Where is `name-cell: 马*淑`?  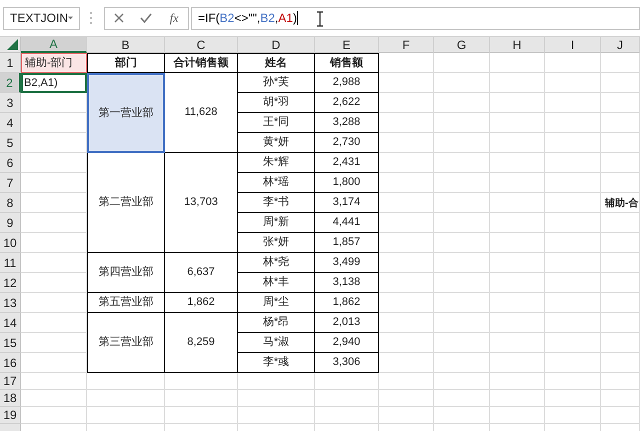 name-cell: 马*淑 is located at coordinates (276, 343).